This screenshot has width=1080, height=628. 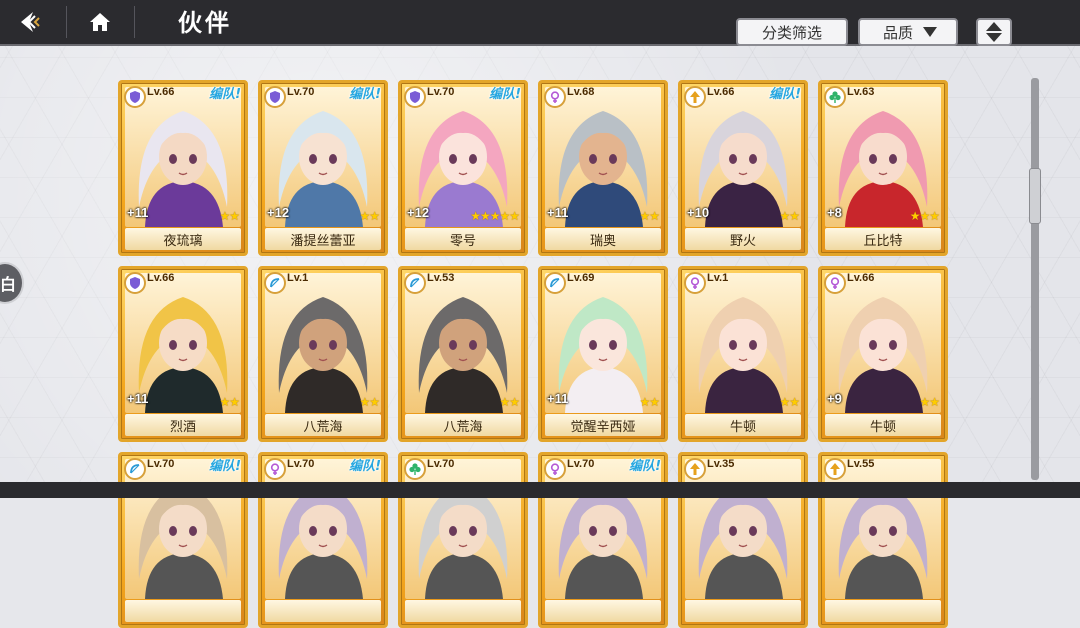 I want to click on home-icon, so click(x=100, y=22).